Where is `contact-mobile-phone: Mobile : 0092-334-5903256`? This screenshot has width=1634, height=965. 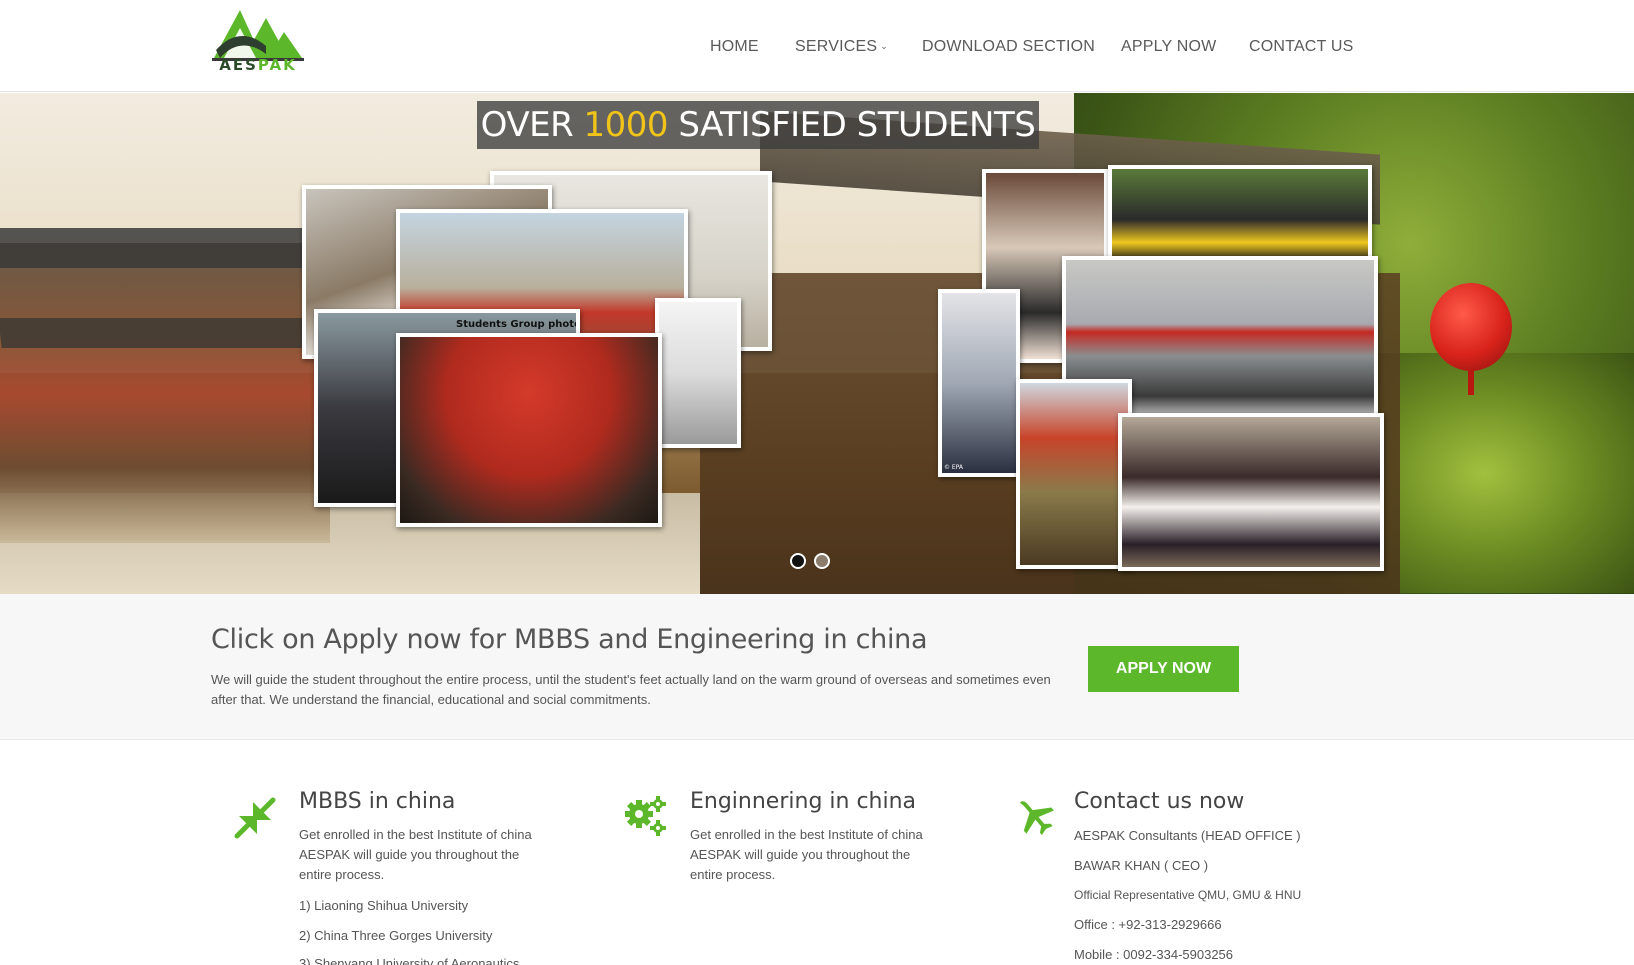
contact-mobile-phone: Mobile : 0092-334-5903256 is located at coordinates (1153, 954).